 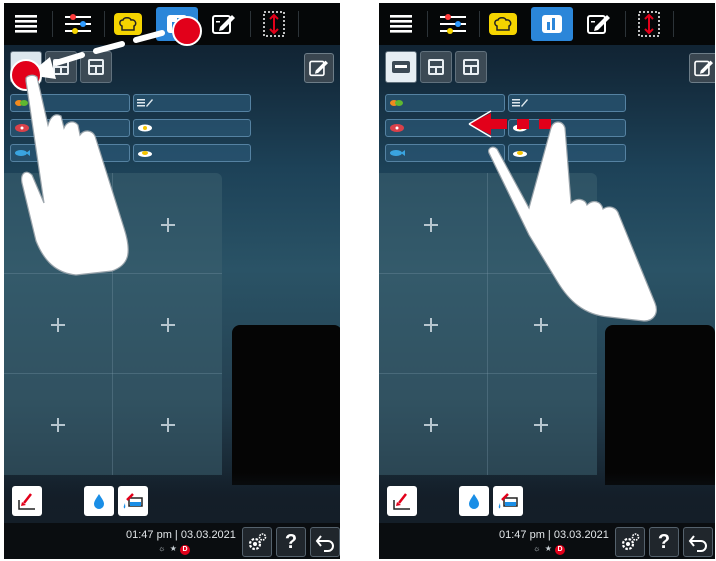 I want to click on top-toolbar, so click(x=547, y=24).